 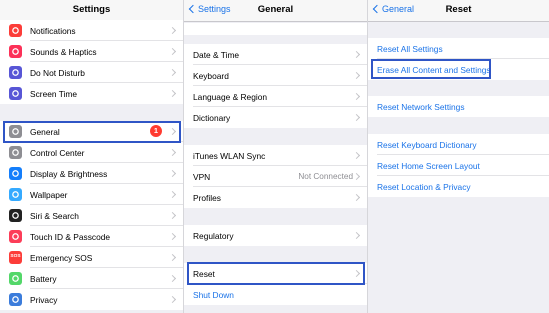 I want to click on moon-icon, so click(x=15, y=72).